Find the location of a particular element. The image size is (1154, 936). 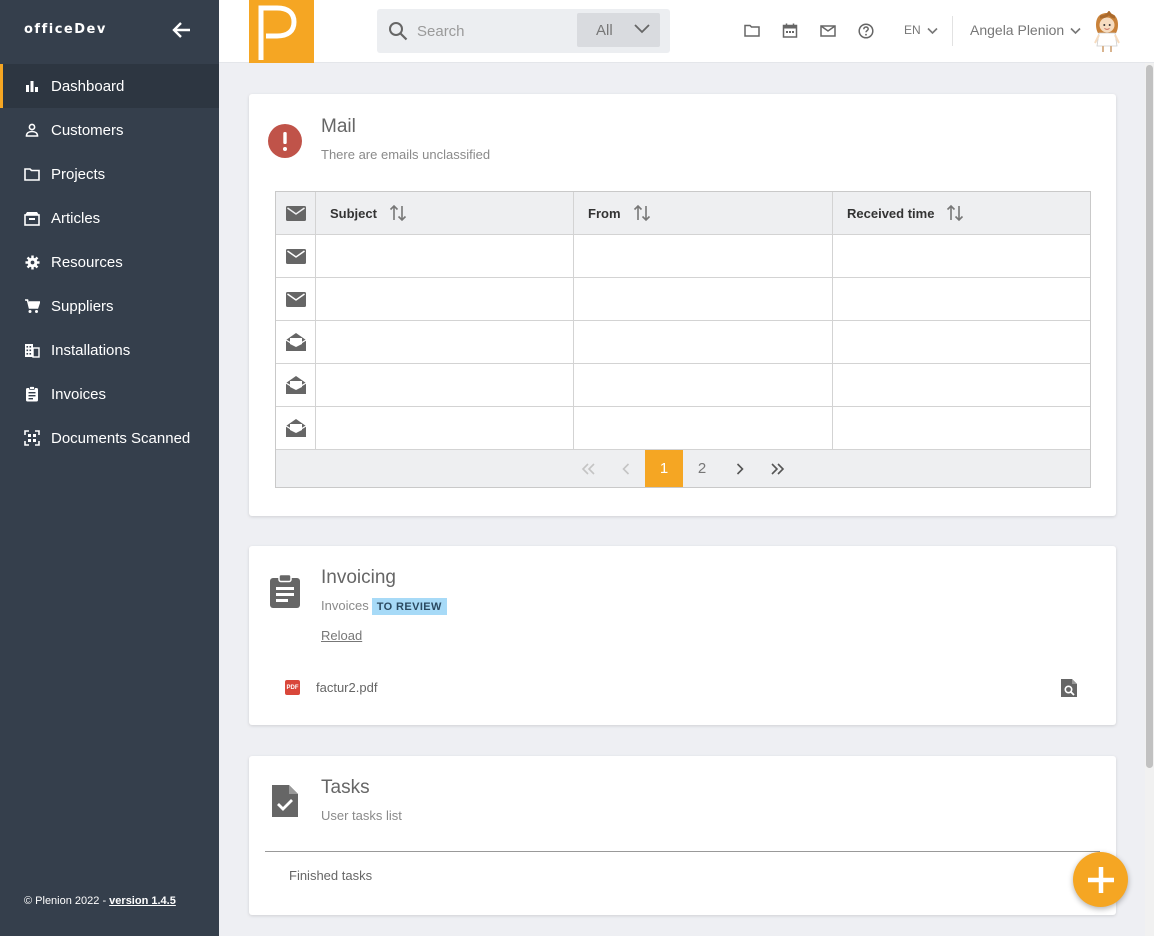

search-scope-value: All is located at coordinates (604, 30).